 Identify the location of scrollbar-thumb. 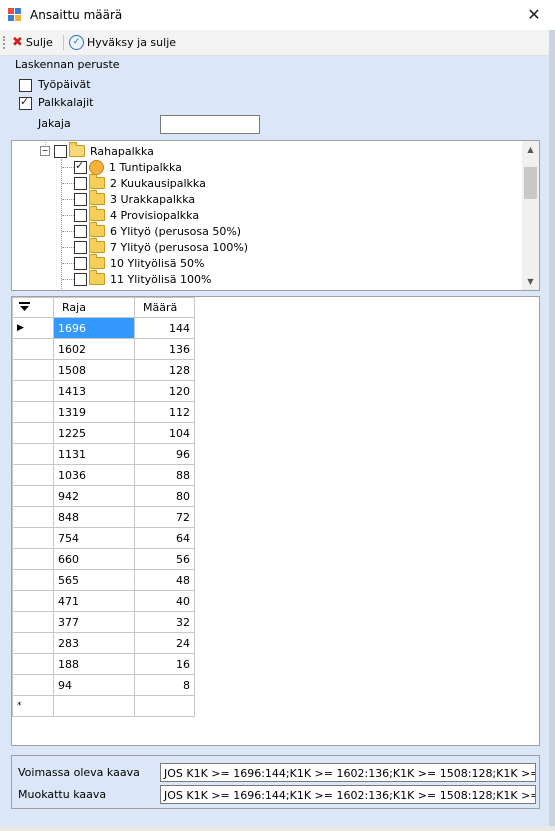
(530, 183).